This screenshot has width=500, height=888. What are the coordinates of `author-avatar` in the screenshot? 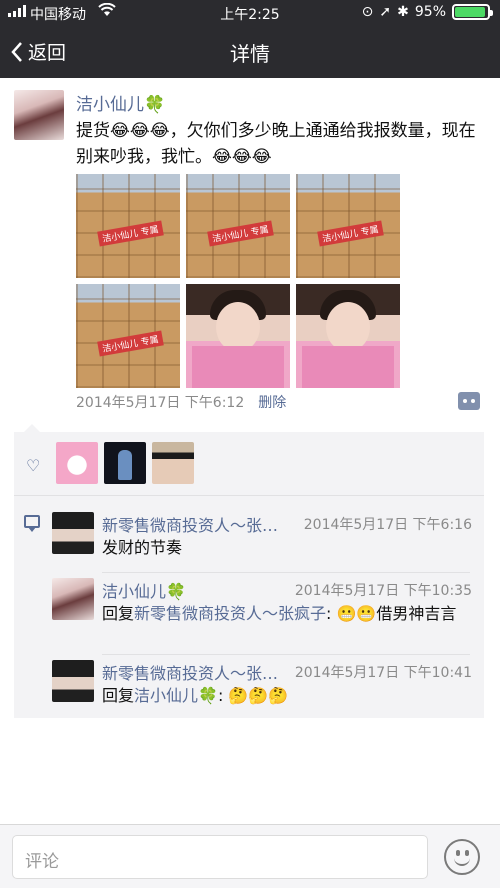 It's located at (39, 115).